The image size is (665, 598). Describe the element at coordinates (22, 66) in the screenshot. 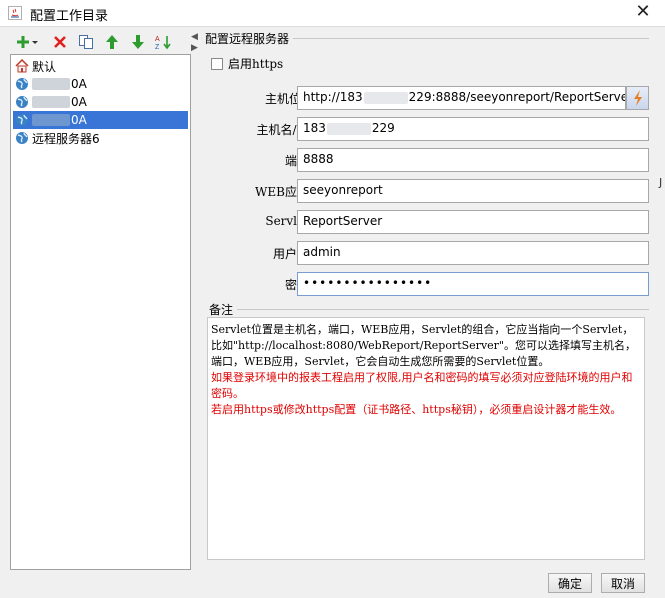

I see `home-icon` at that location.